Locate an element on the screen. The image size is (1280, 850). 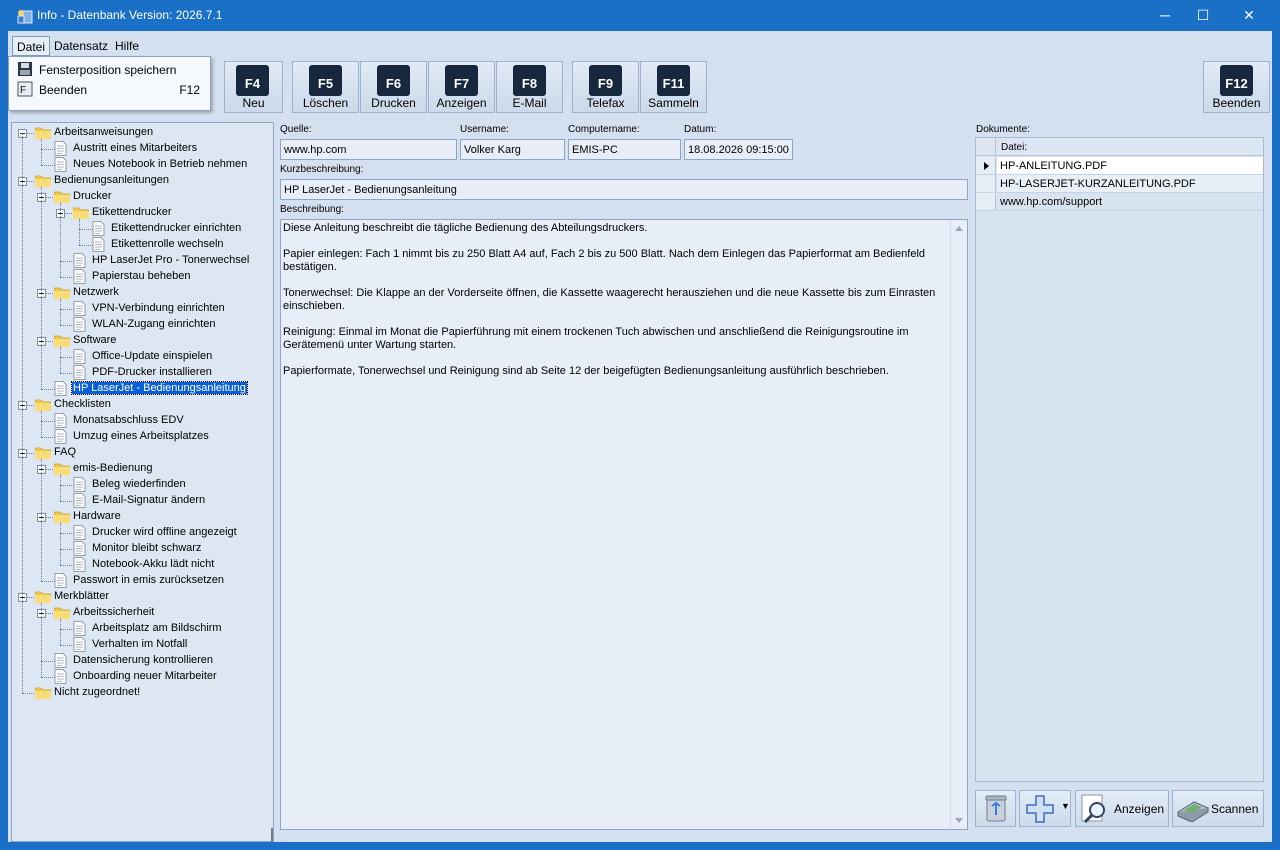
tree-folder-node: Hardware is located at coordinates (141, 517).